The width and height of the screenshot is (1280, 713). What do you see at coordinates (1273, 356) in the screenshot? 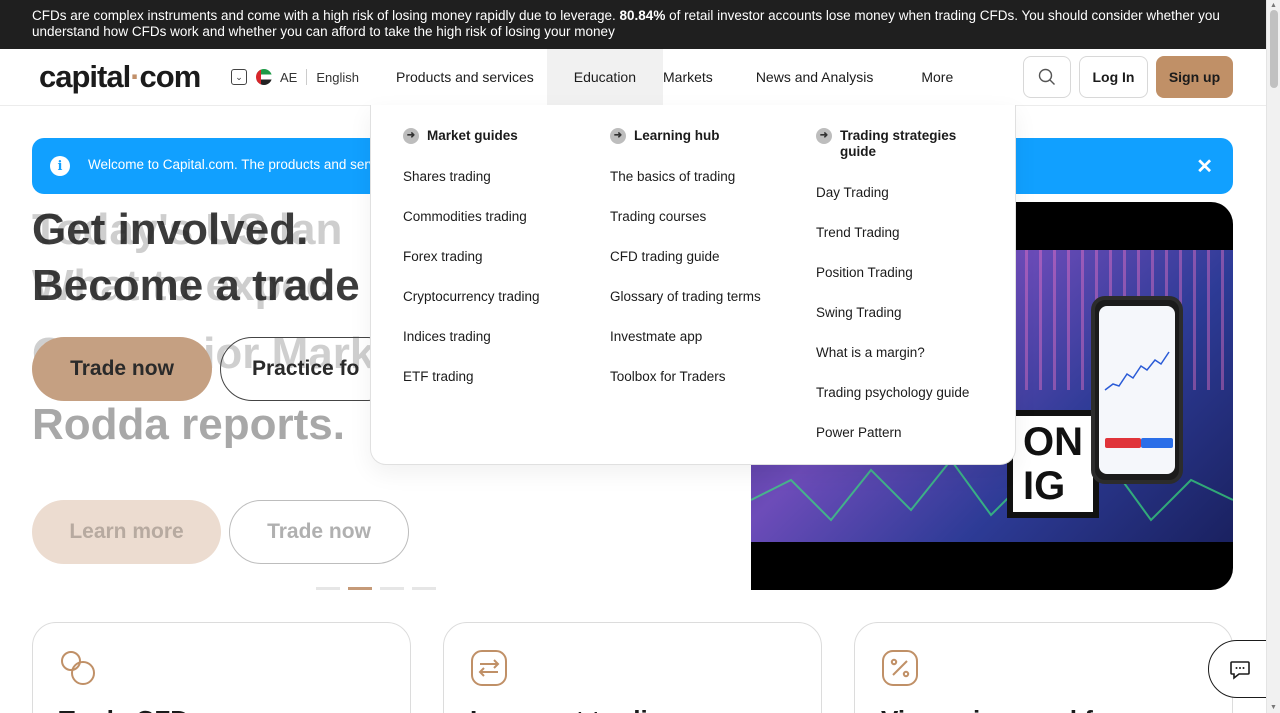
I see `page-scrollbar: ▲ ▼` at bounding box center [1273, 356].